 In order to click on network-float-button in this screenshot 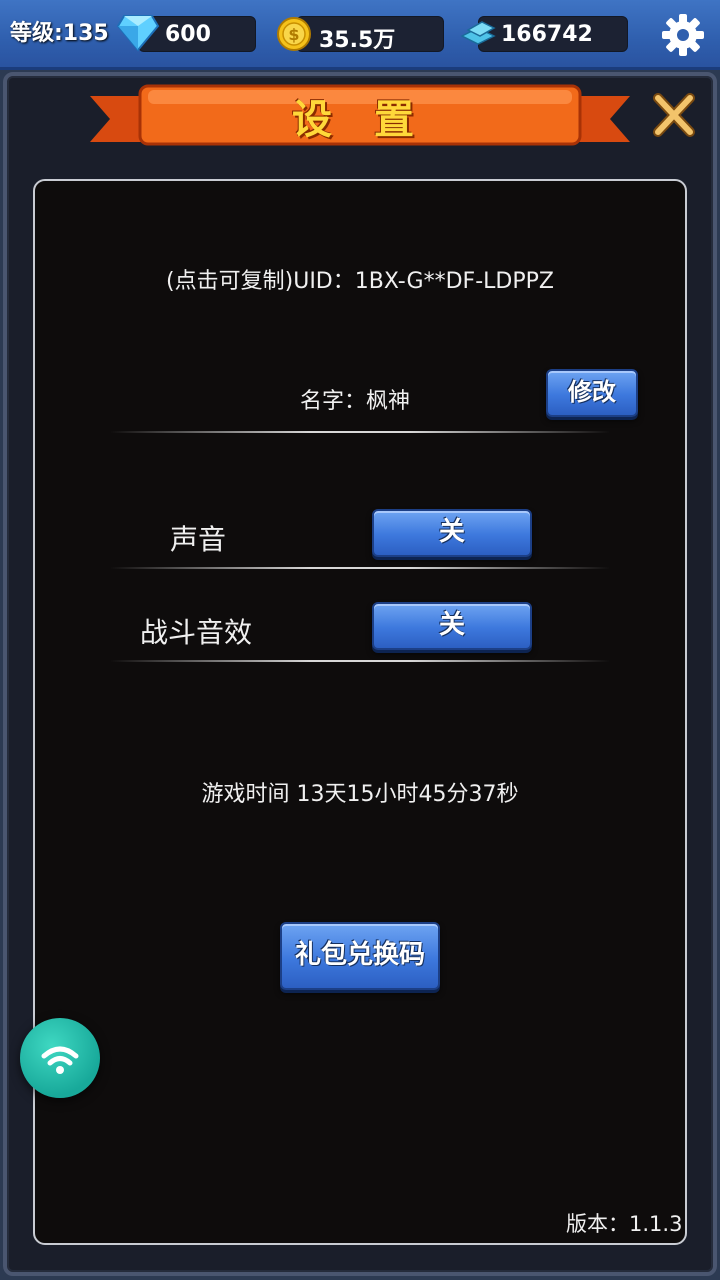, I will do `click(60, 1058)`.